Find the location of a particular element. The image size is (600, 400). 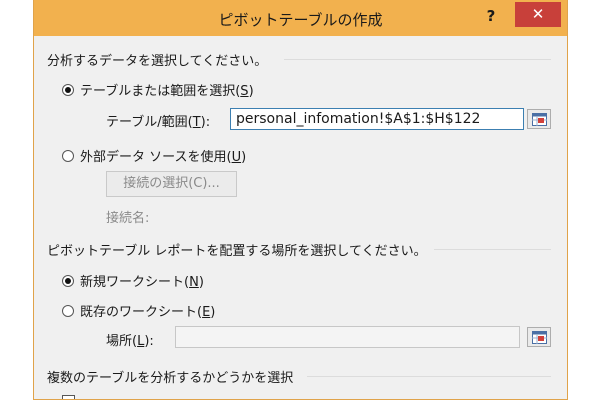

help-button: ? is located at coordinates (491, 16).